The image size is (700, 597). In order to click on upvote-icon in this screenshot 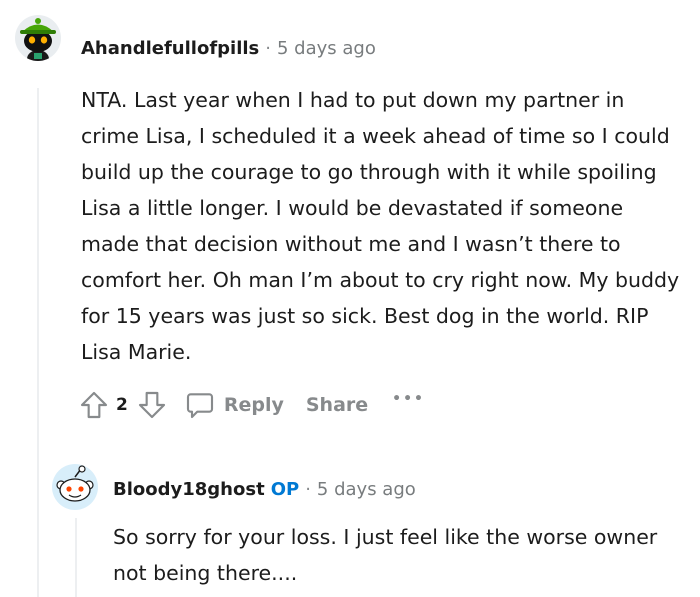, I will do `click(94, 405)`.